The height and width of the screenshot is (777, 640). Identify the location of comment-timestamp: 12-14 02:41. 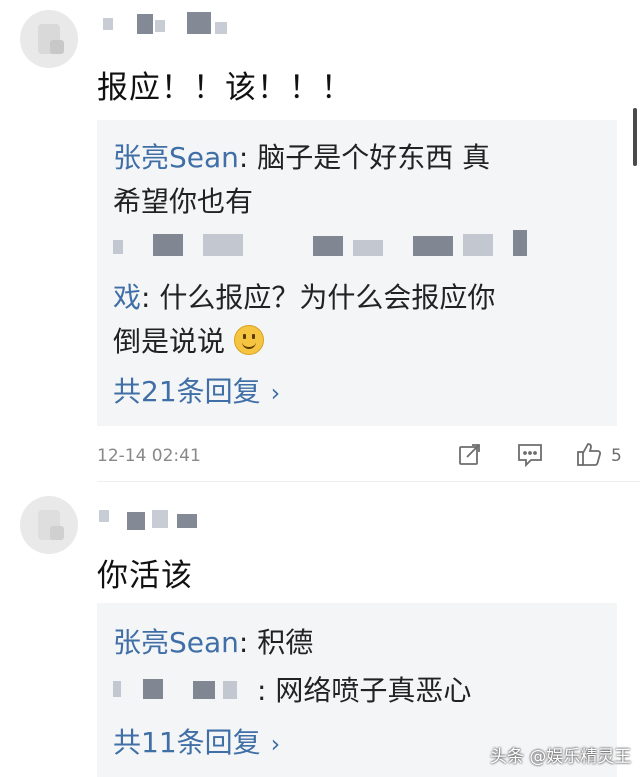
(149, 456).